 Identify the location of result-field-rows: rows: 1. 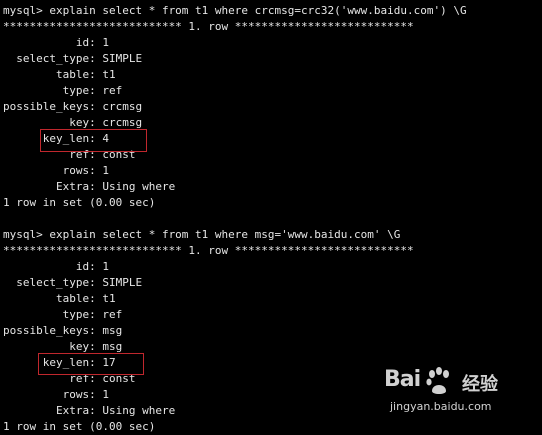
(56, 170).